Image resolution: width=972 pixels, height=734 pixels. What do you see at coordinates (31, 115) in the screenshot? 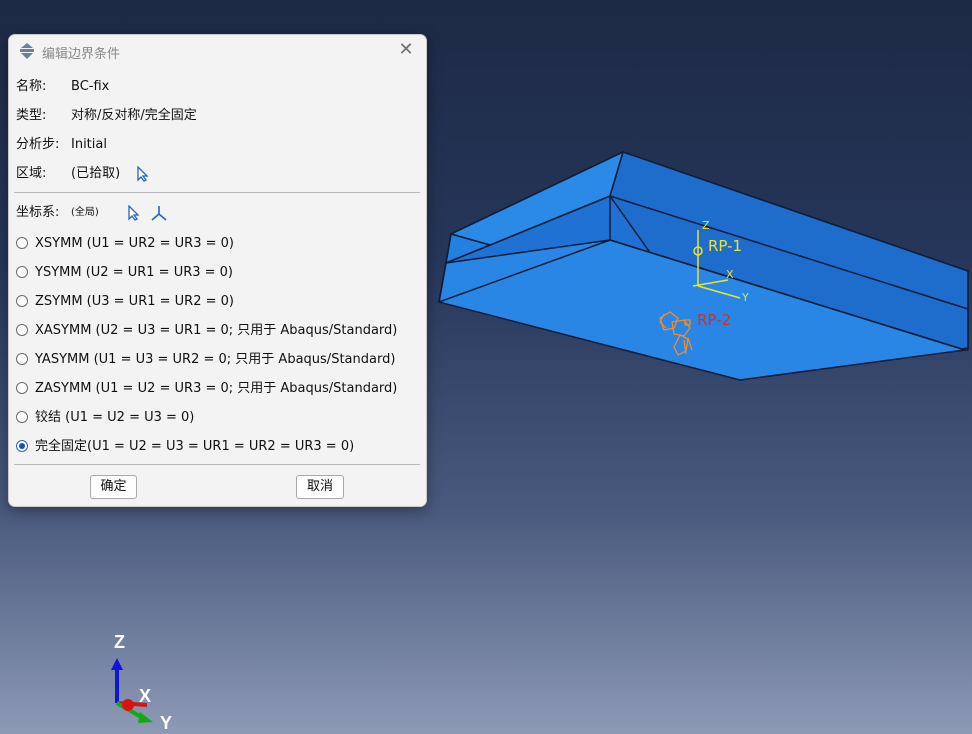
I see `type-label: 类型:` at bounding box center [31, 115].